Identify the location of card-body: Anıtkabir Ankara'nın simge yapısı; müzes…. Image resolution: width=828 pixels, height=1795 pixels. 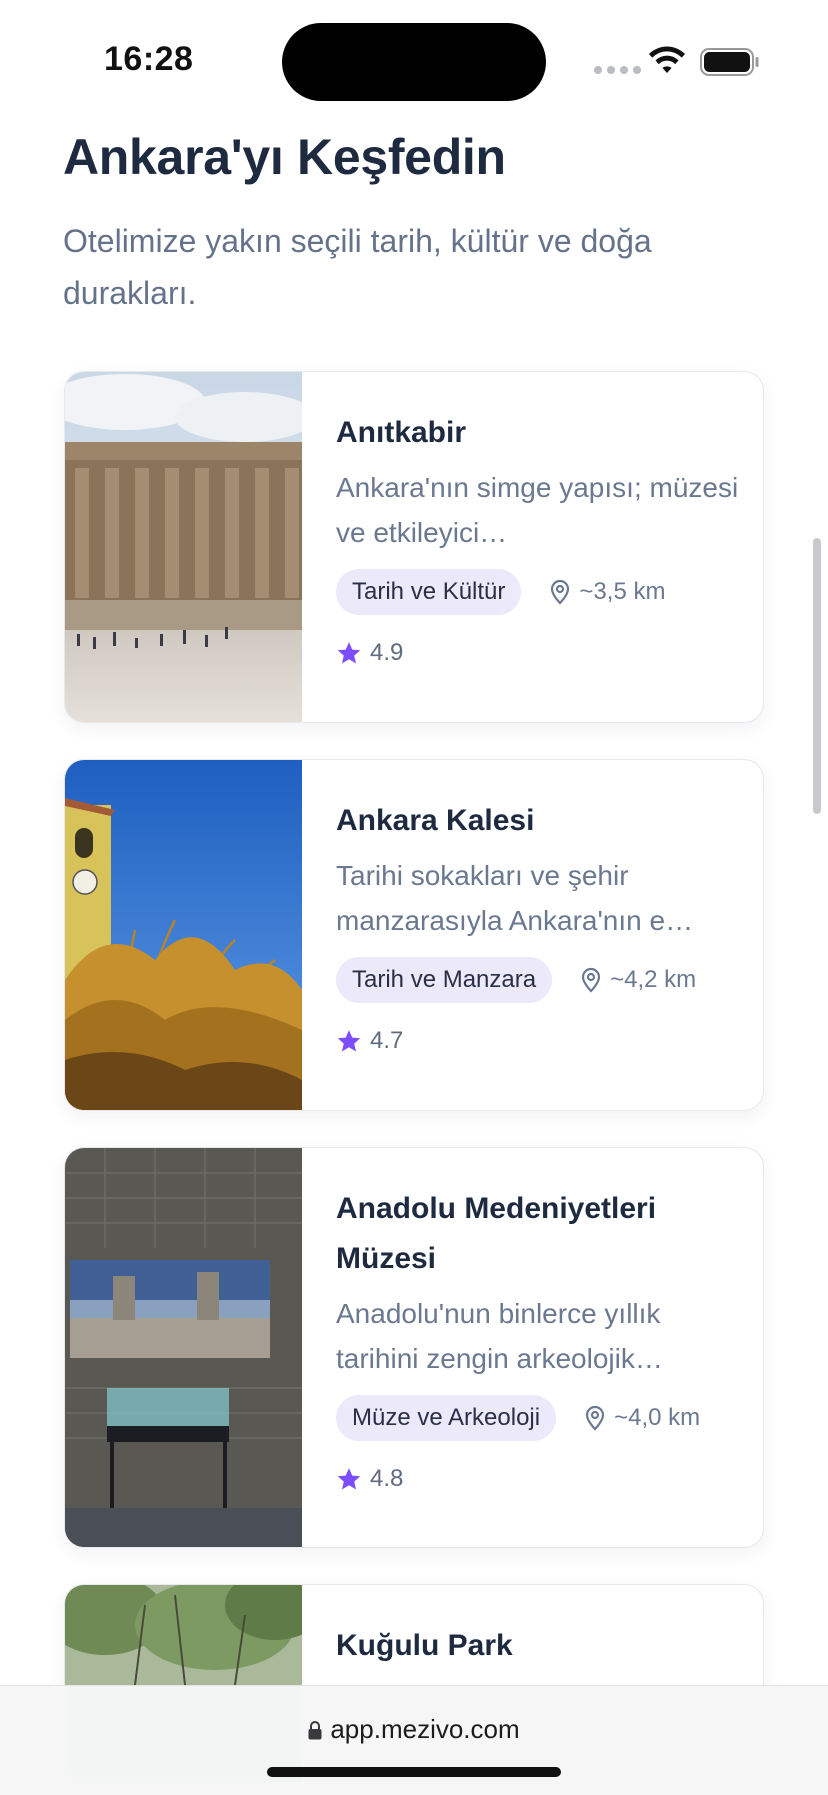
(539, 537).